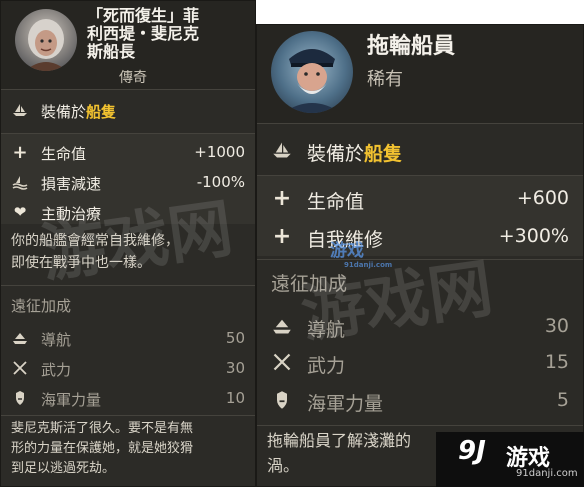 This screenshot has height=487, width=584. Describe the element at coordinates (420, 363) in the screenshot. I see `expedition-row: 武力 15` at that location.